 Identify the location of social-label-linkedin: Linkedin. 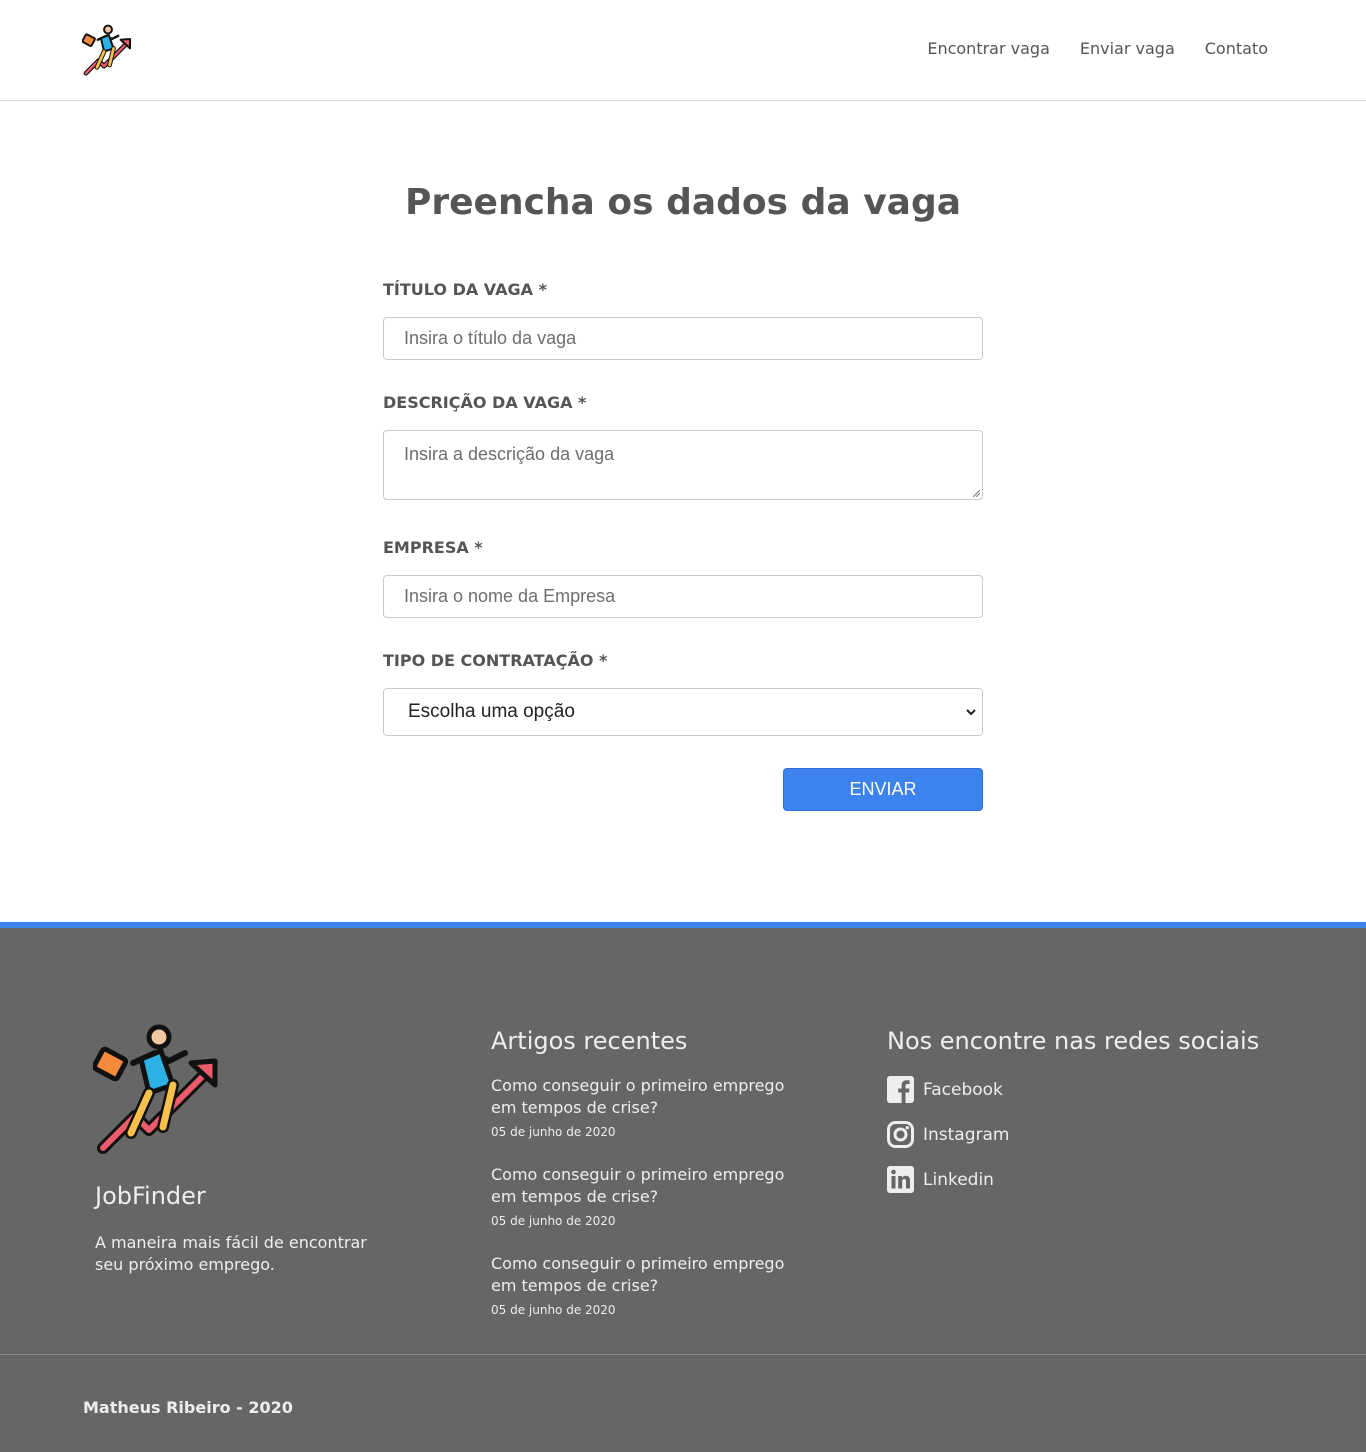
(958, 1179).